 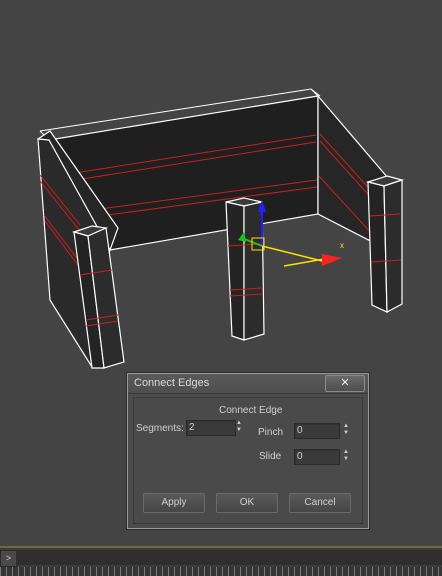 What do you see at coordinates (385, 244) in the screenshot?
I see `right-column` at bounding box center [385, 244].